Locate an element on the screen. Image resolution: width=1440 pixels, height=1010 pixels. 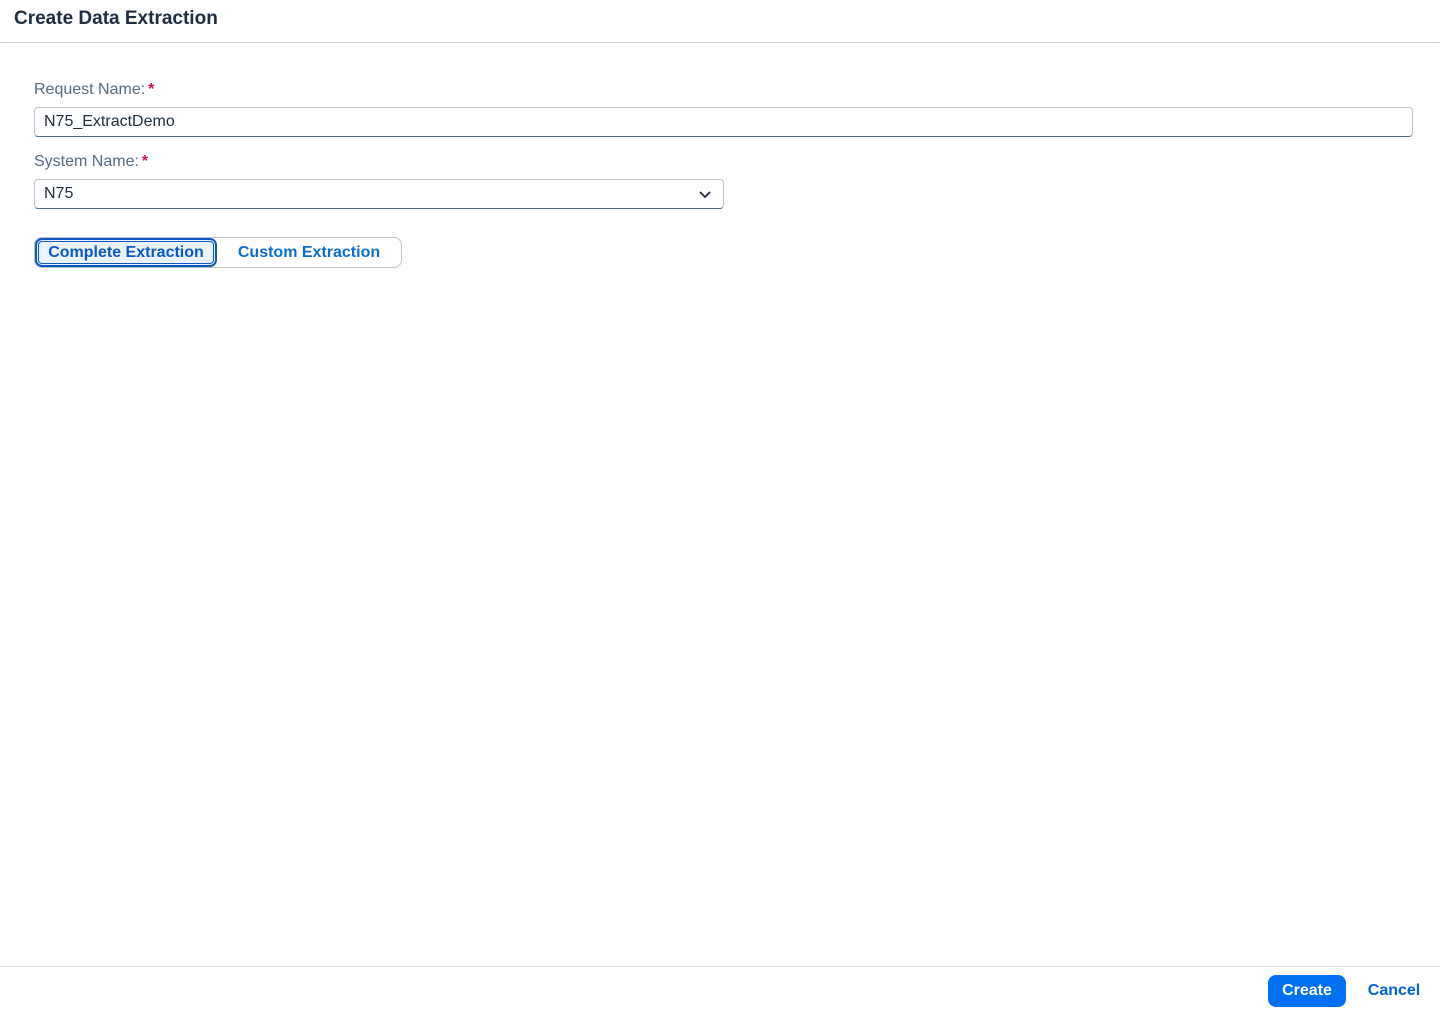
extraction-mode-segmented-button: Complete Extraction Custom Extraction is located at coordinates (218, 252).